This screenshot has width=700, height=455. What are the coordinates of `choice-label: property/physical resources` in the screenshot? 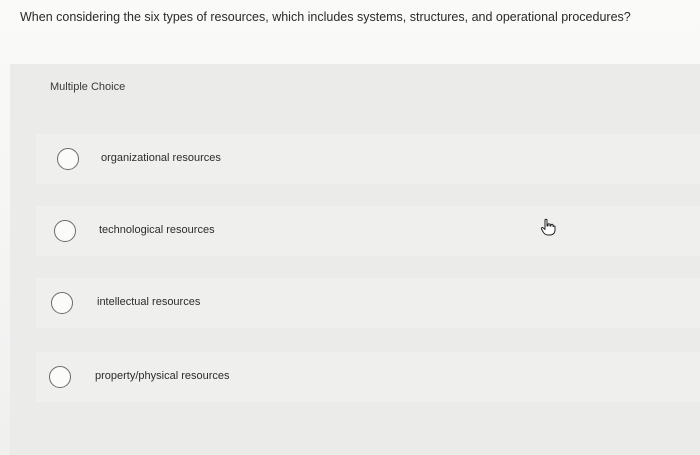 It's located at (162, 376).